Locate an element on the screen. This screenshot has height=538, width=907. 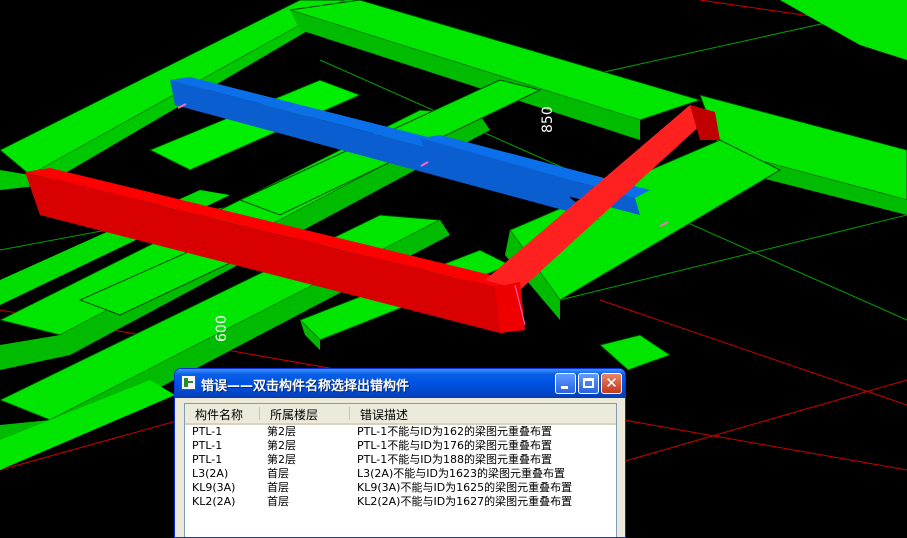
row-description: PTL-1不能与ID为176的梁图元重叠布置 is located at coordinates (454, 445).